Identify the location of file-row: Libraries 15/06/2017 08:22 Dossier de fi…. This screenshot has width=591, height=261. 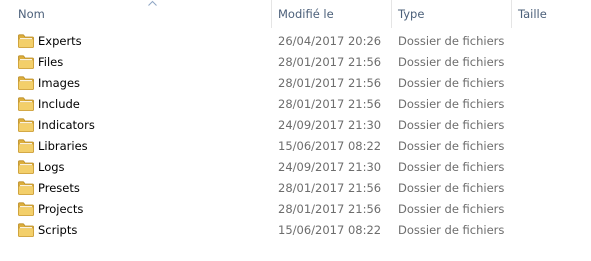
(295, 146).